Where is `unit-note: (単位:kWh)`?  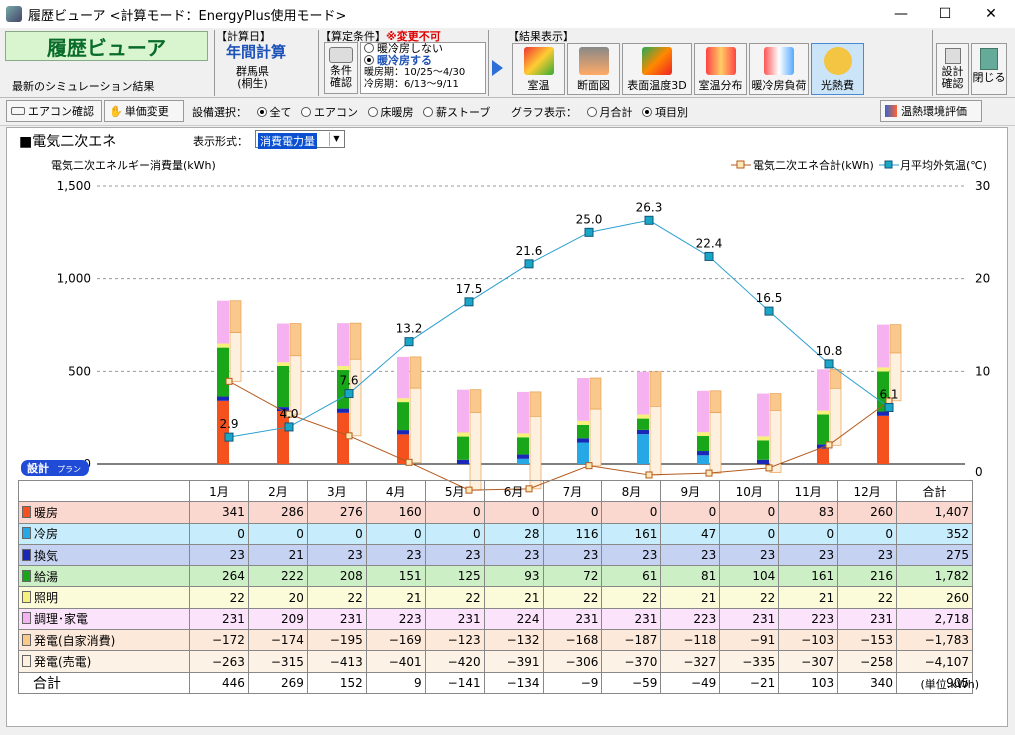 unit-note: (単位:kWh) is located at coordinates (949, 684).